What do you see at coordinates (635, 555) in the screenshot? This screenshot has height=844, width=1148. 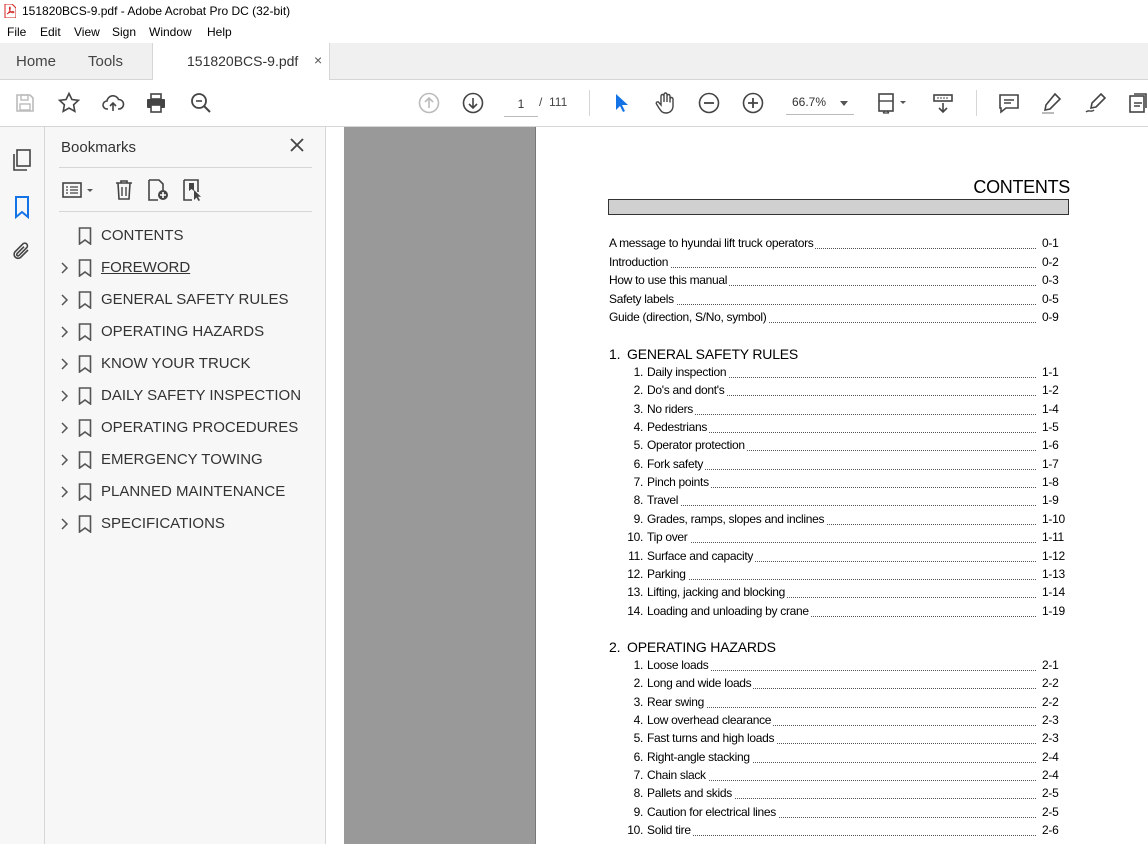 I see `toc-entry-number: 11.` at bounding box center [635, 555].